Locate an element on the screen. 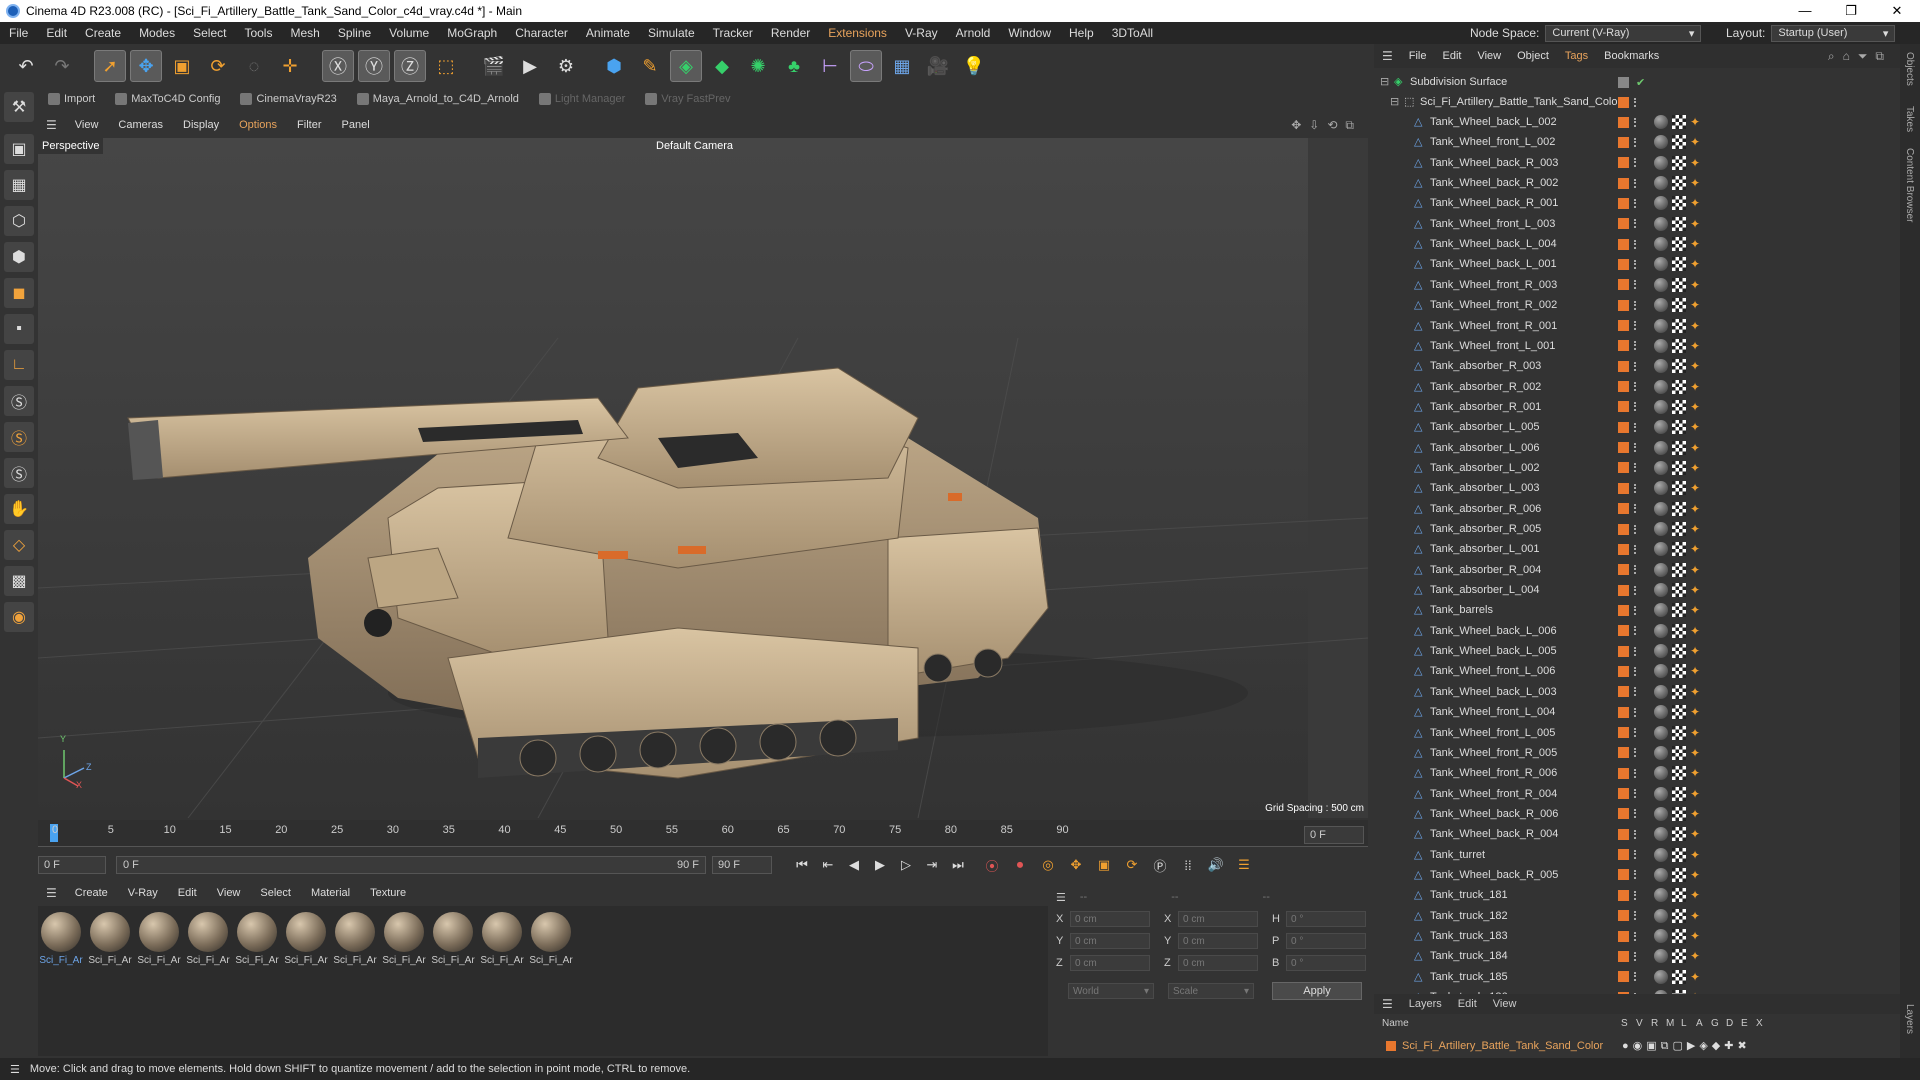 The height and width of the screenshot is (1080, 1920). tree-row: △ Tank_Wheel_back_R_003 ✦ is located at coordinates (1629, 163).